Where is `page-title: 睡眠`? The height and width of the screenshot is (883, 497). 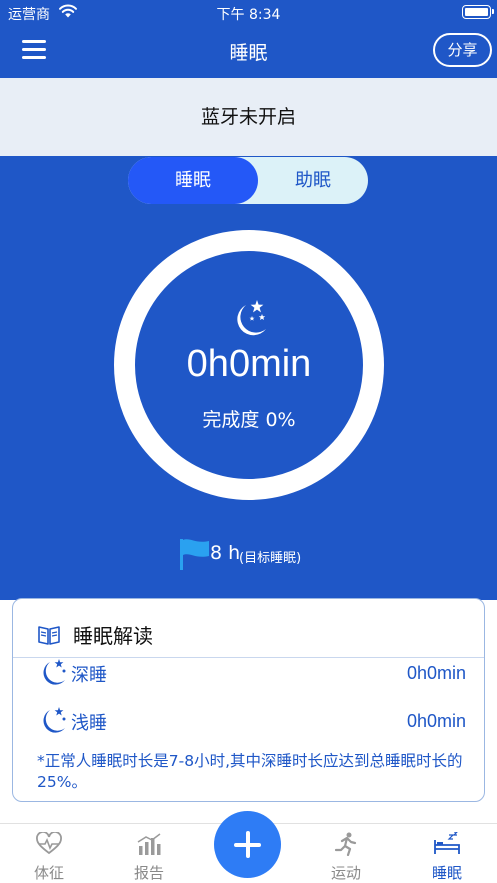 page-title: 睡眠 is located at coordinates (248, 53).